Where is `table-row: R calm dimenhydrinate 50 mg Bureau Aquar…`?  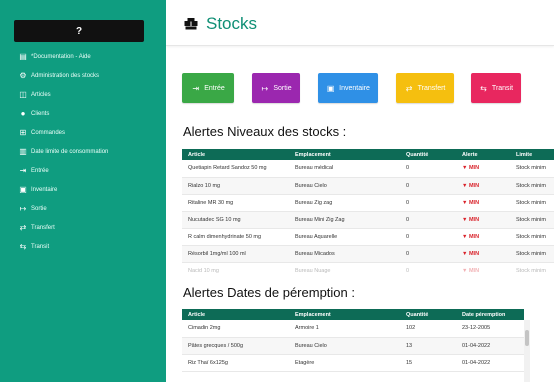 table-row: R calm dimenhydrinate 50 mg Bureau Aquar… is located at coordinates (368, 237).